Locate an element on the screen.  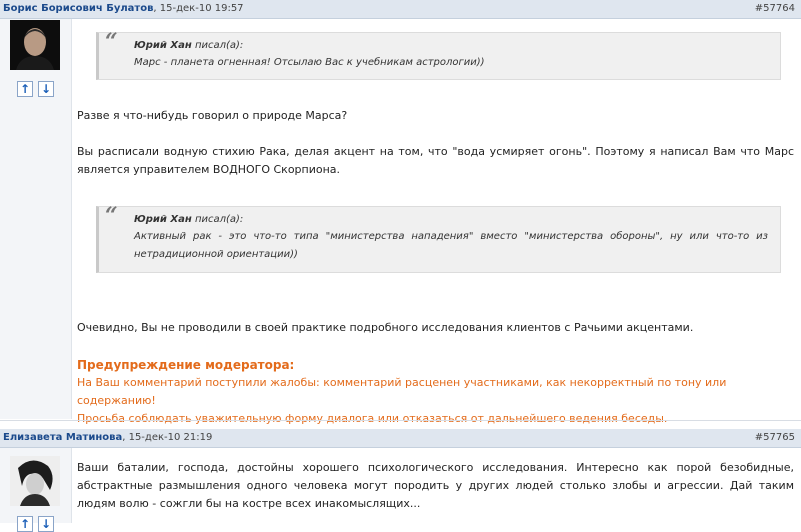
post-date: , 15-дек-10 19:57 is located at coordinates (198, 8).